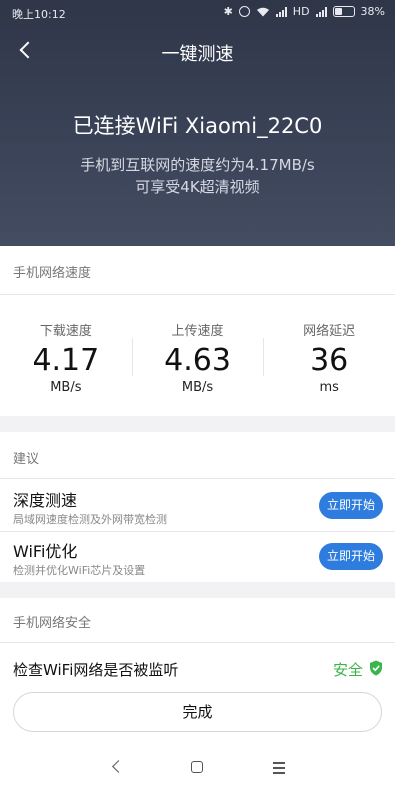  I want to click on metric-latency: 网络延迟 36 ms, so click(329, 355).